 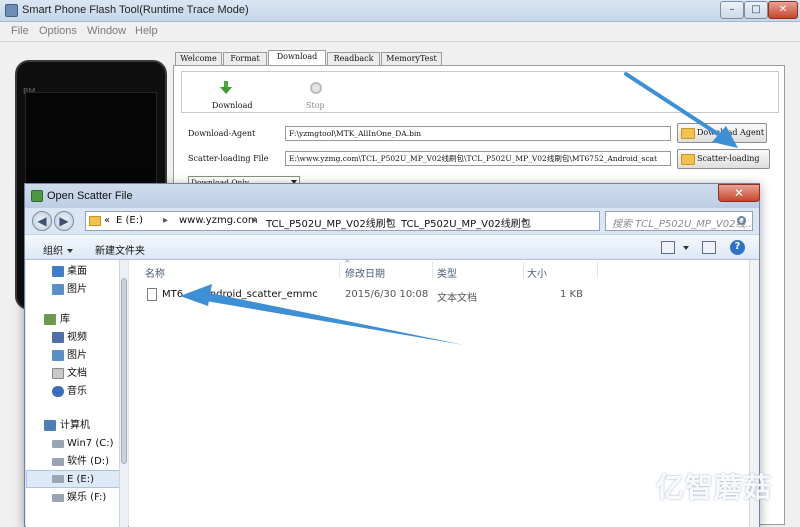 What do you see at coordinates (155, 272) in the screenshot?
I see `column-header-name: 名称` at bounding box center [155, 272].